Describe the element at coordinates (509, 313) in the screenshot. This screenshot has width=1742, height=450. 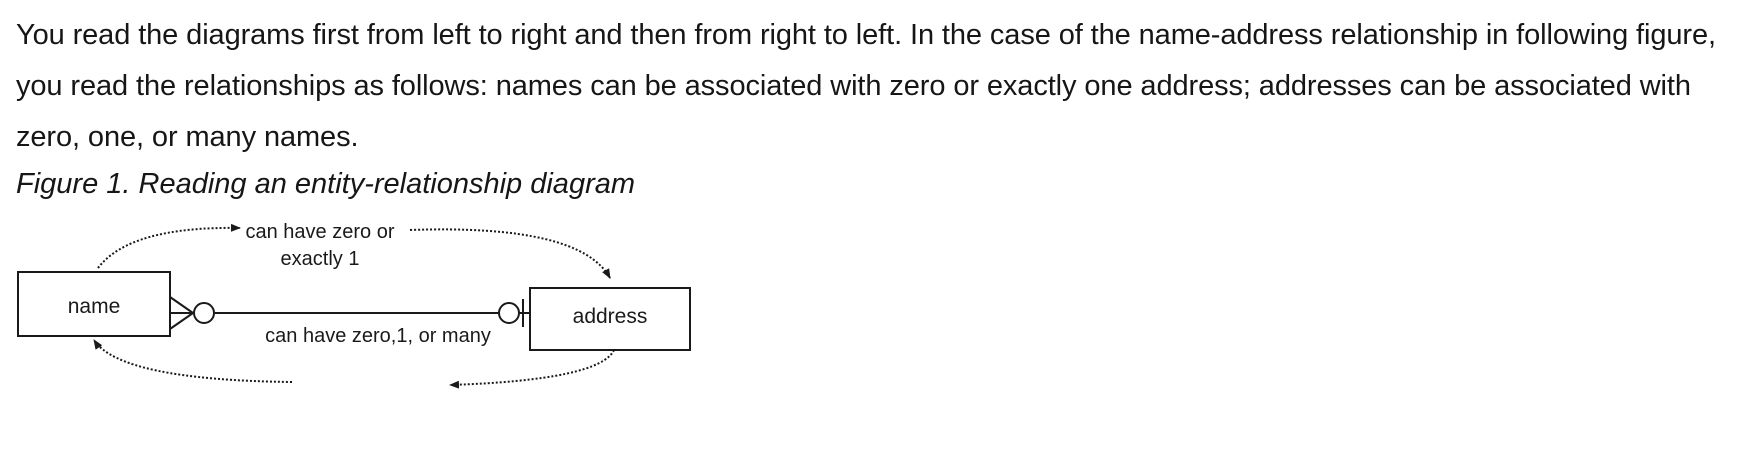
I see `zero-circle-right` at that location.